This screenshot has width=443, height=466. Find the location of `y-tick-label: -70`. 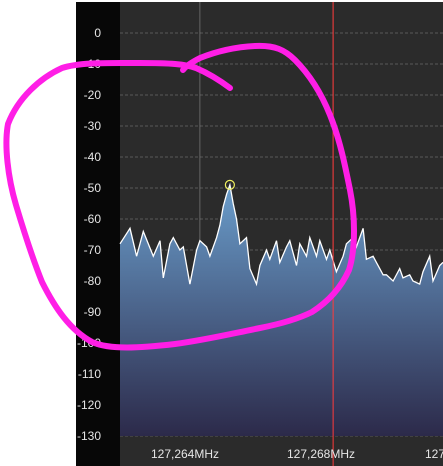

y-tick-label: -70 is located at coordinates (93, 250).